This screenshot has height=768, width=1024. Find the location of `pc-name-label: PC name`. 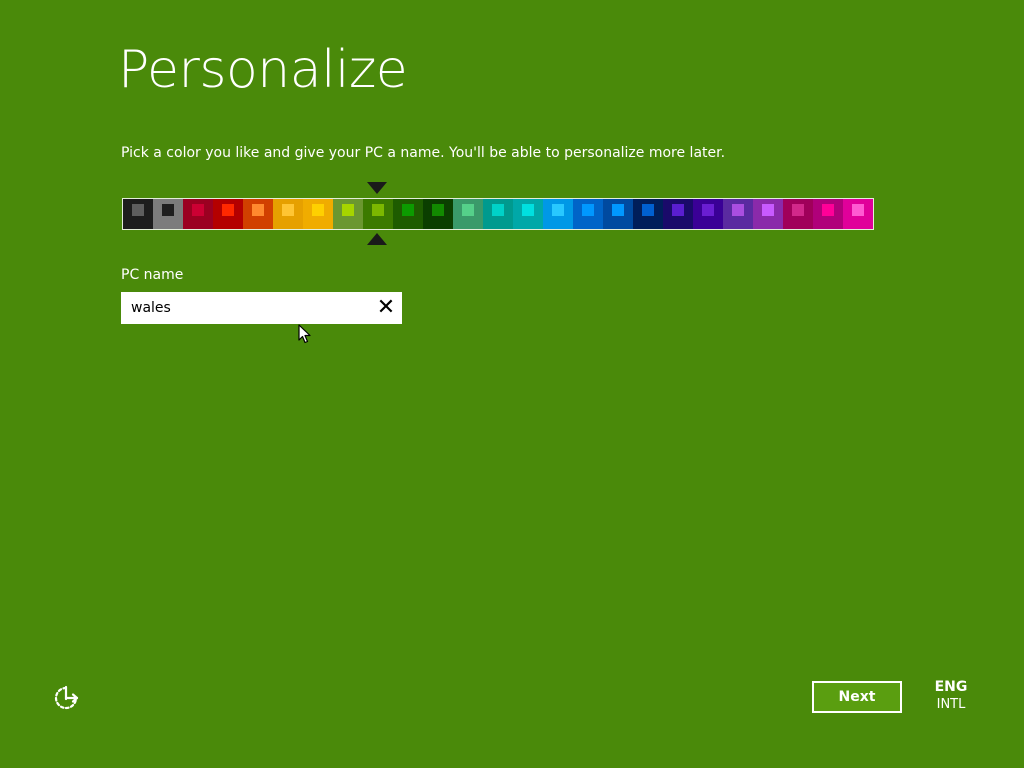

pc-name-label: PC name is located at coordinates (152, 275).